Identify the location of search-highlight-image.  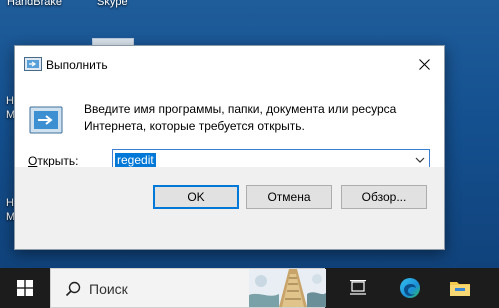
(287, 288).